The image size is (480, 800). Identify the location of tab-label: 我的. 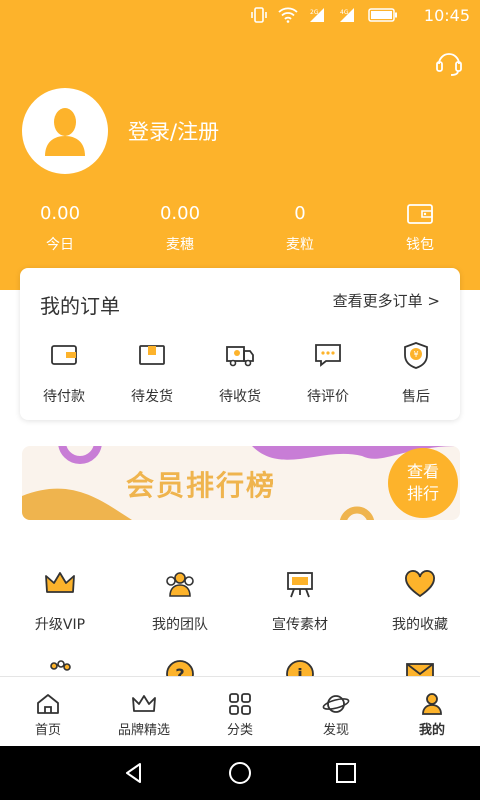
(431, 730).